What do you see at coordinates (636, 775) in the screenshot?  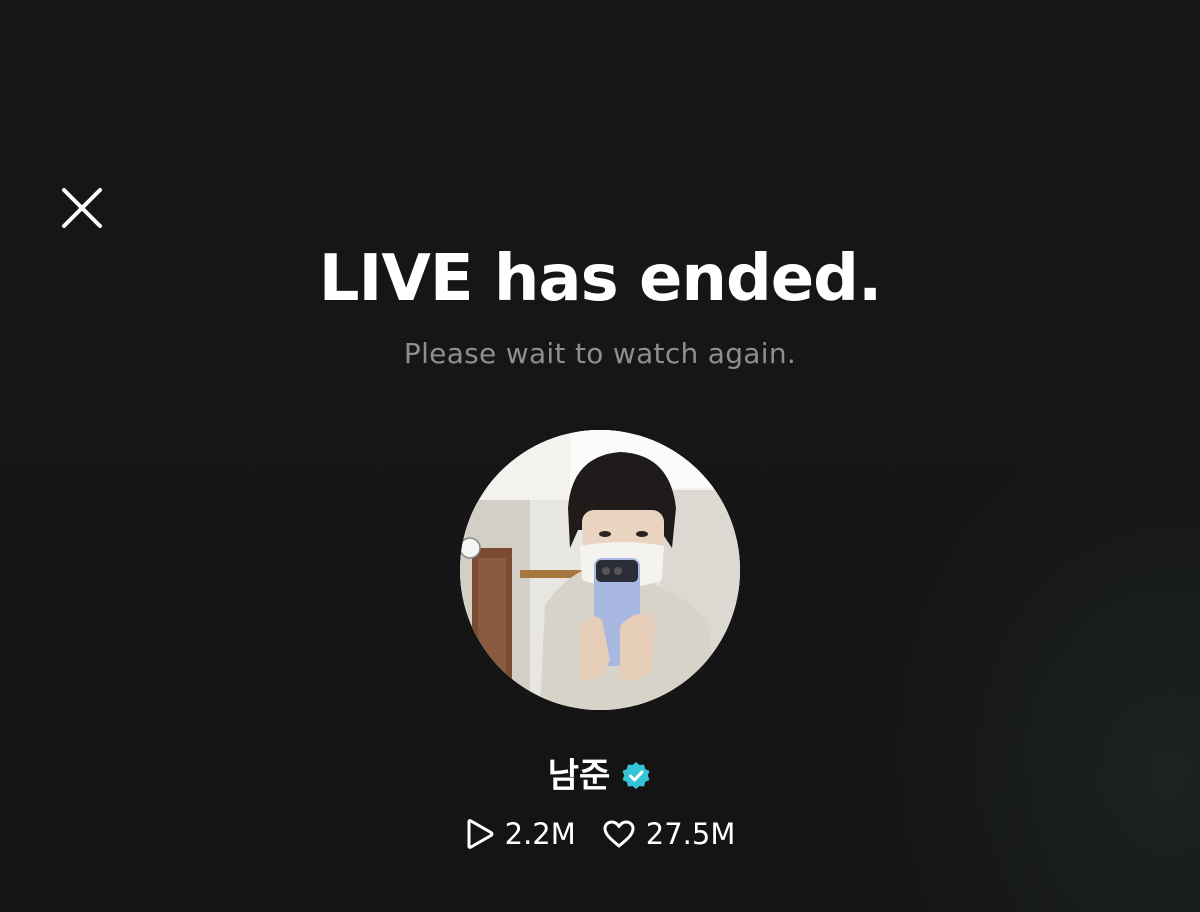 I see `verified-badge-icon` at bounding box center [636, 775].